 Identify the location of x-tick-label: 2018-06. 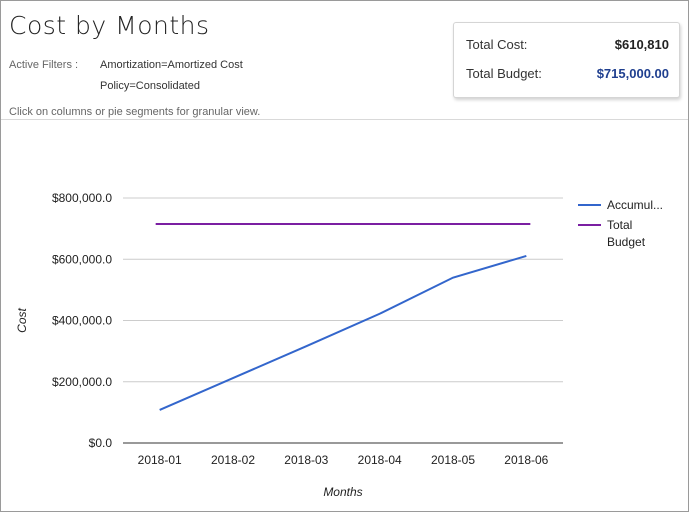
(526, 460).